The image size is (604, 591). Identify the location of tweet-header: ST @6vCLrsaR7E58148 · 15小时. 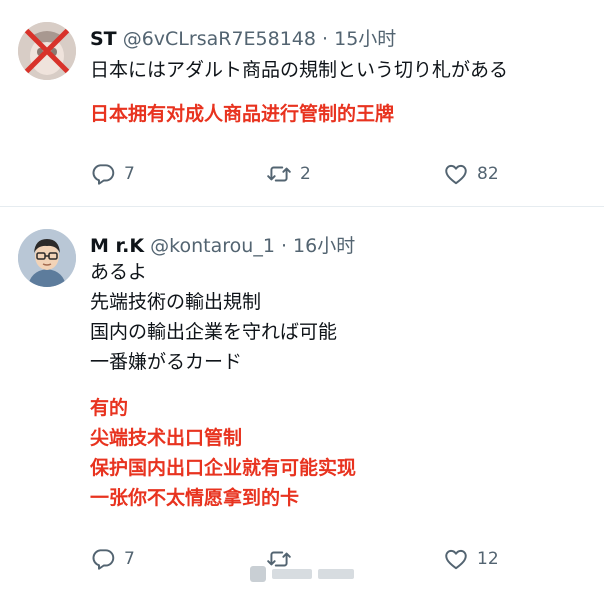
(243, 37).